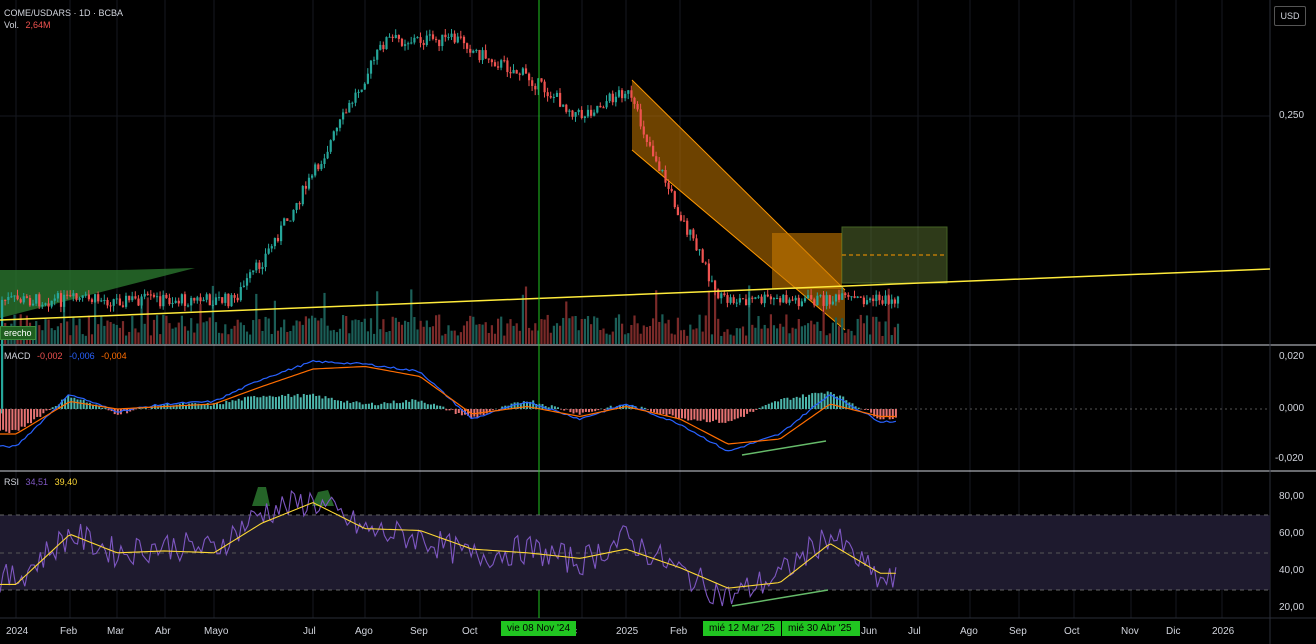 The image size is (1316, 644). What do you see at coordinates (29, 25) in the screenshot?
I see `volume-legend: Vol. 2,64M` at bounding box center [29, 25].